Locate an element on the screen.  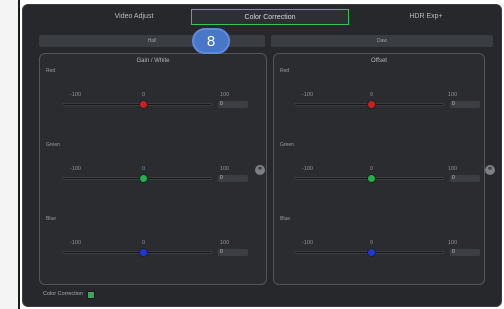
gain-red-value: 0 is located at coordinates (233, 104).